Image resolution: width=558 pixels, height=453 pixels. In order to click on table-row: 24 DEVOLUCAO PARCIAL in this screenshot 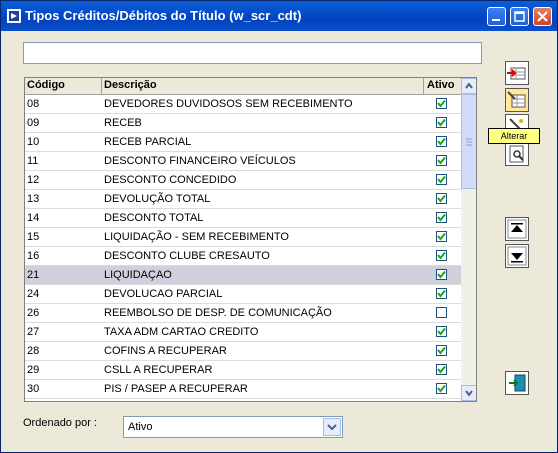, I will do `click(243, 294)`.